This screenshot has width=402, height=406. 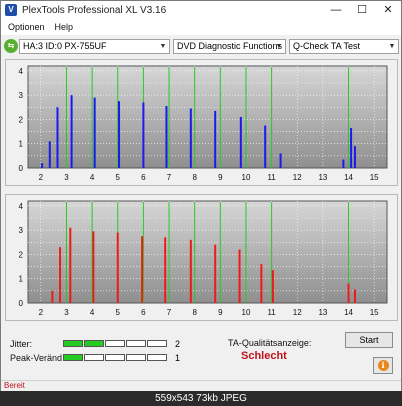 What do you see at coordinates (26, 27) in the screenshot?
I see `menu-optionen: Optionen` at bounding box center [26, 27].